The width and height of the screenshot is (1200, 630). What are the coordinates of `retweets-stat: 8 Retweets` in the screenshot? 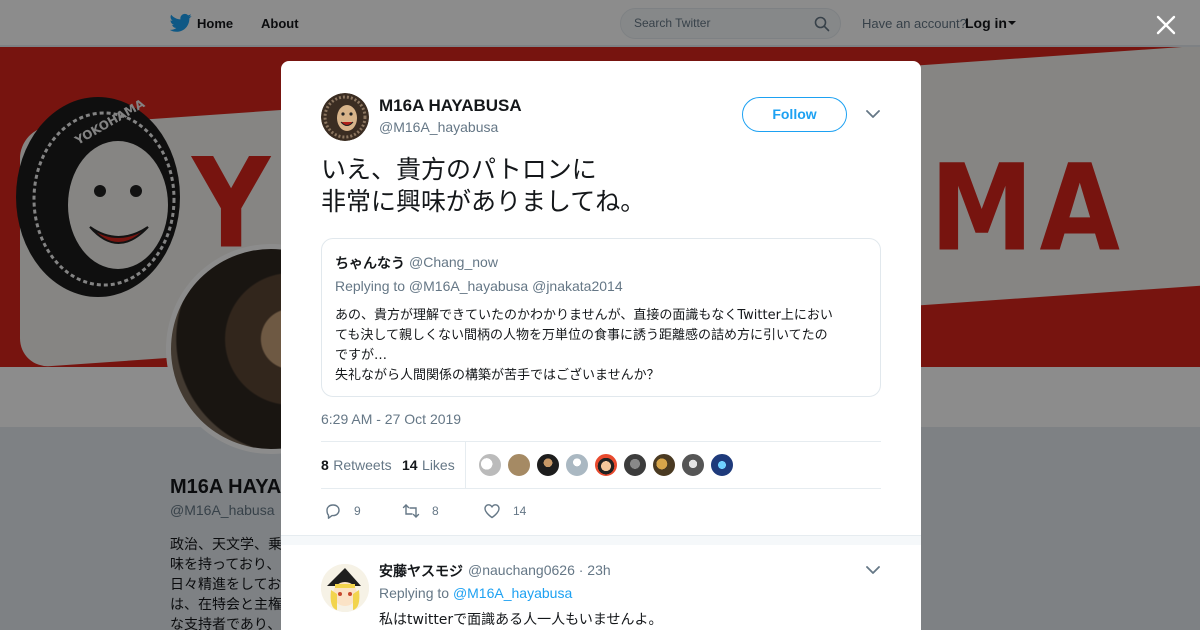 It's located at (356, 466).